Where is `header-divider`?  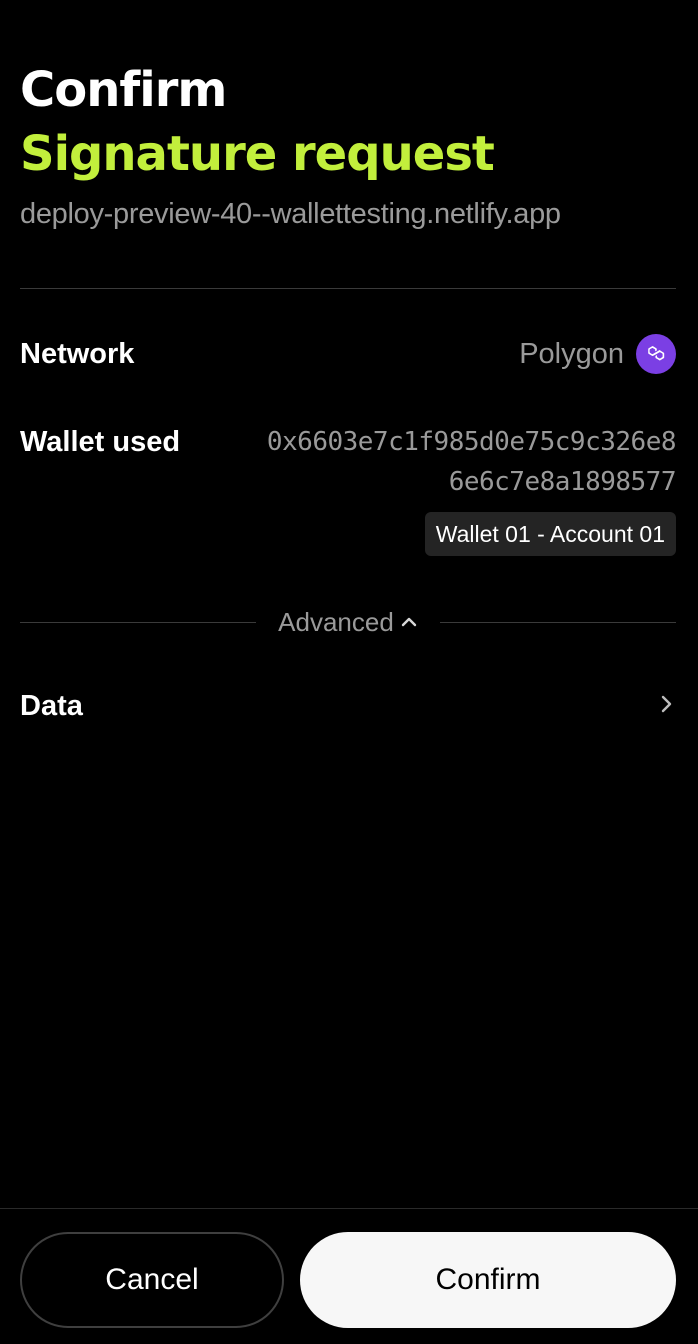 header-divider is located at coordinates (348, 288).